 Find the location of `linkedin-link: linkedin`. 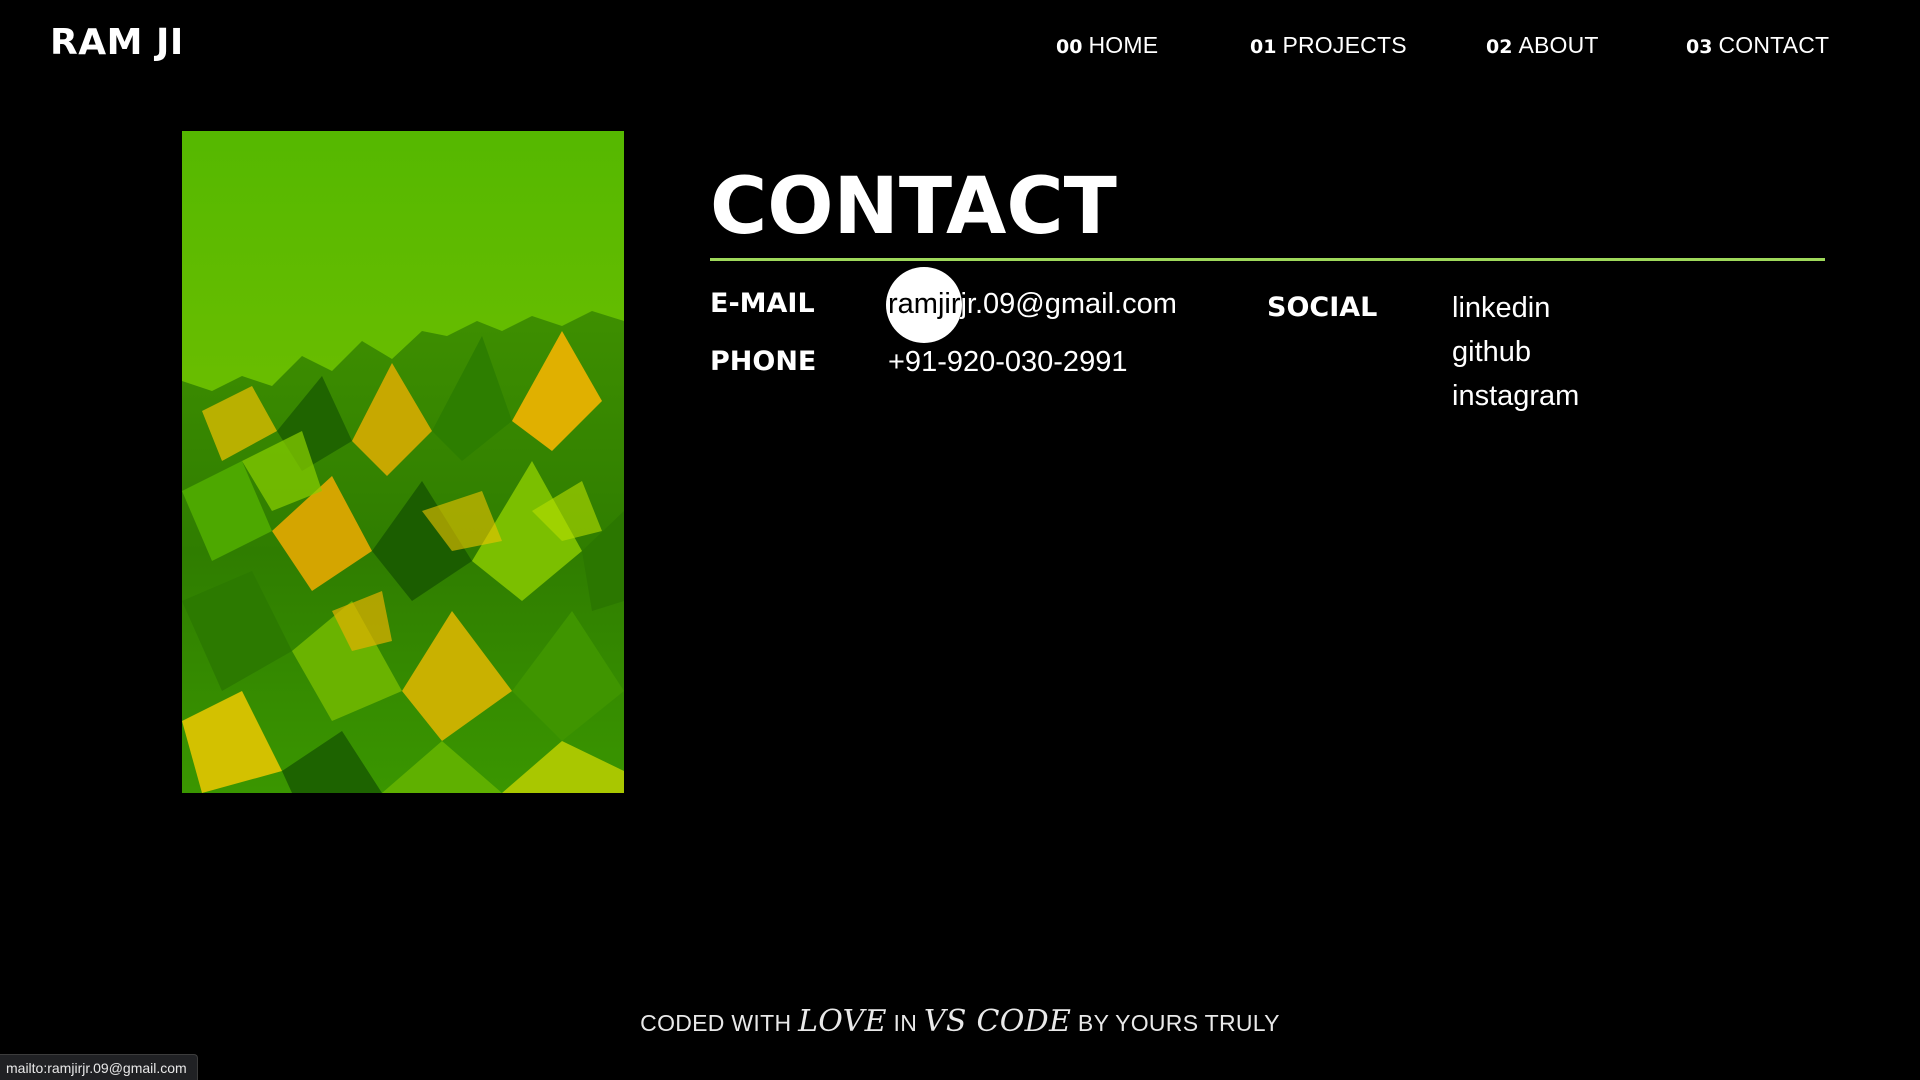

linkedin-link: linkedin is located at coordinates (1515, 308).